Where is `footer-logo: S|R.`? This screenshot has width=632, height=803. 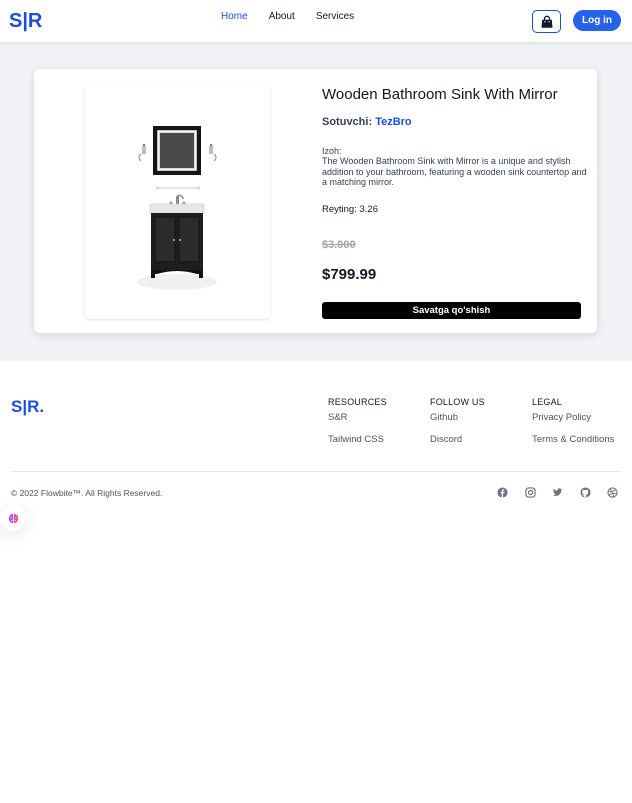
footer-logo: S|R. is located at coordinates (27, 407).